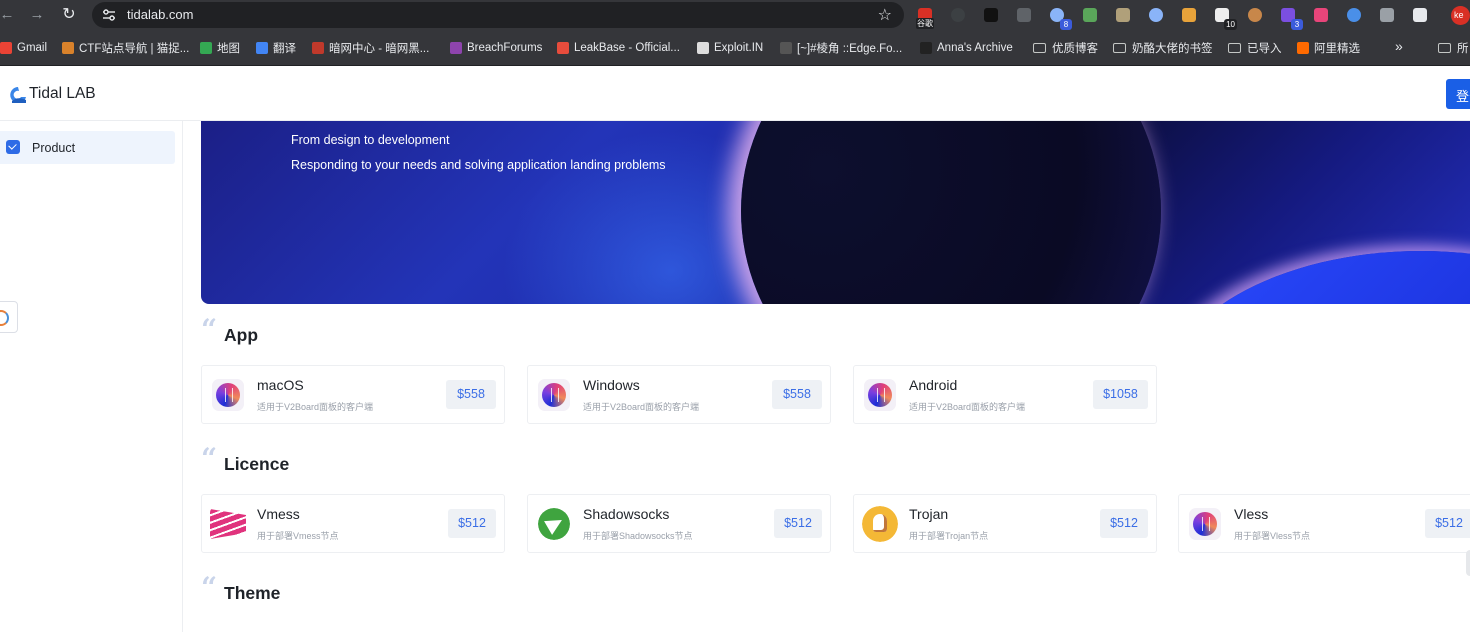 This screenshot has height=632, width=1470. What do you see at coordinates (498, 15) in the screenshot?
I see `address-bar: tidalab.com ☆` at bounding box center [498, 15].